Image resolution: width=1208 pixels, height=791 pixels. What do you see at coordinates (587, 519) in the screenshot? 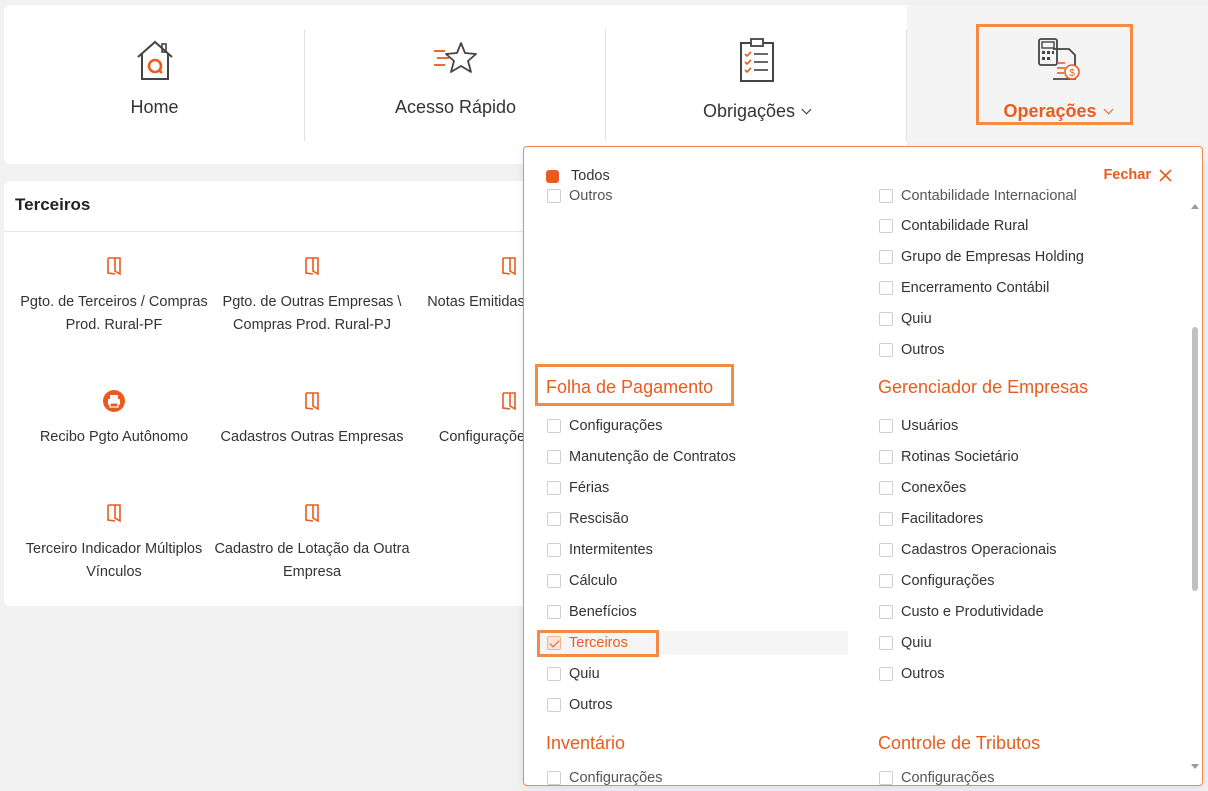
I see `option-rescisao: Rescisão` at bounding box center [587, 519].